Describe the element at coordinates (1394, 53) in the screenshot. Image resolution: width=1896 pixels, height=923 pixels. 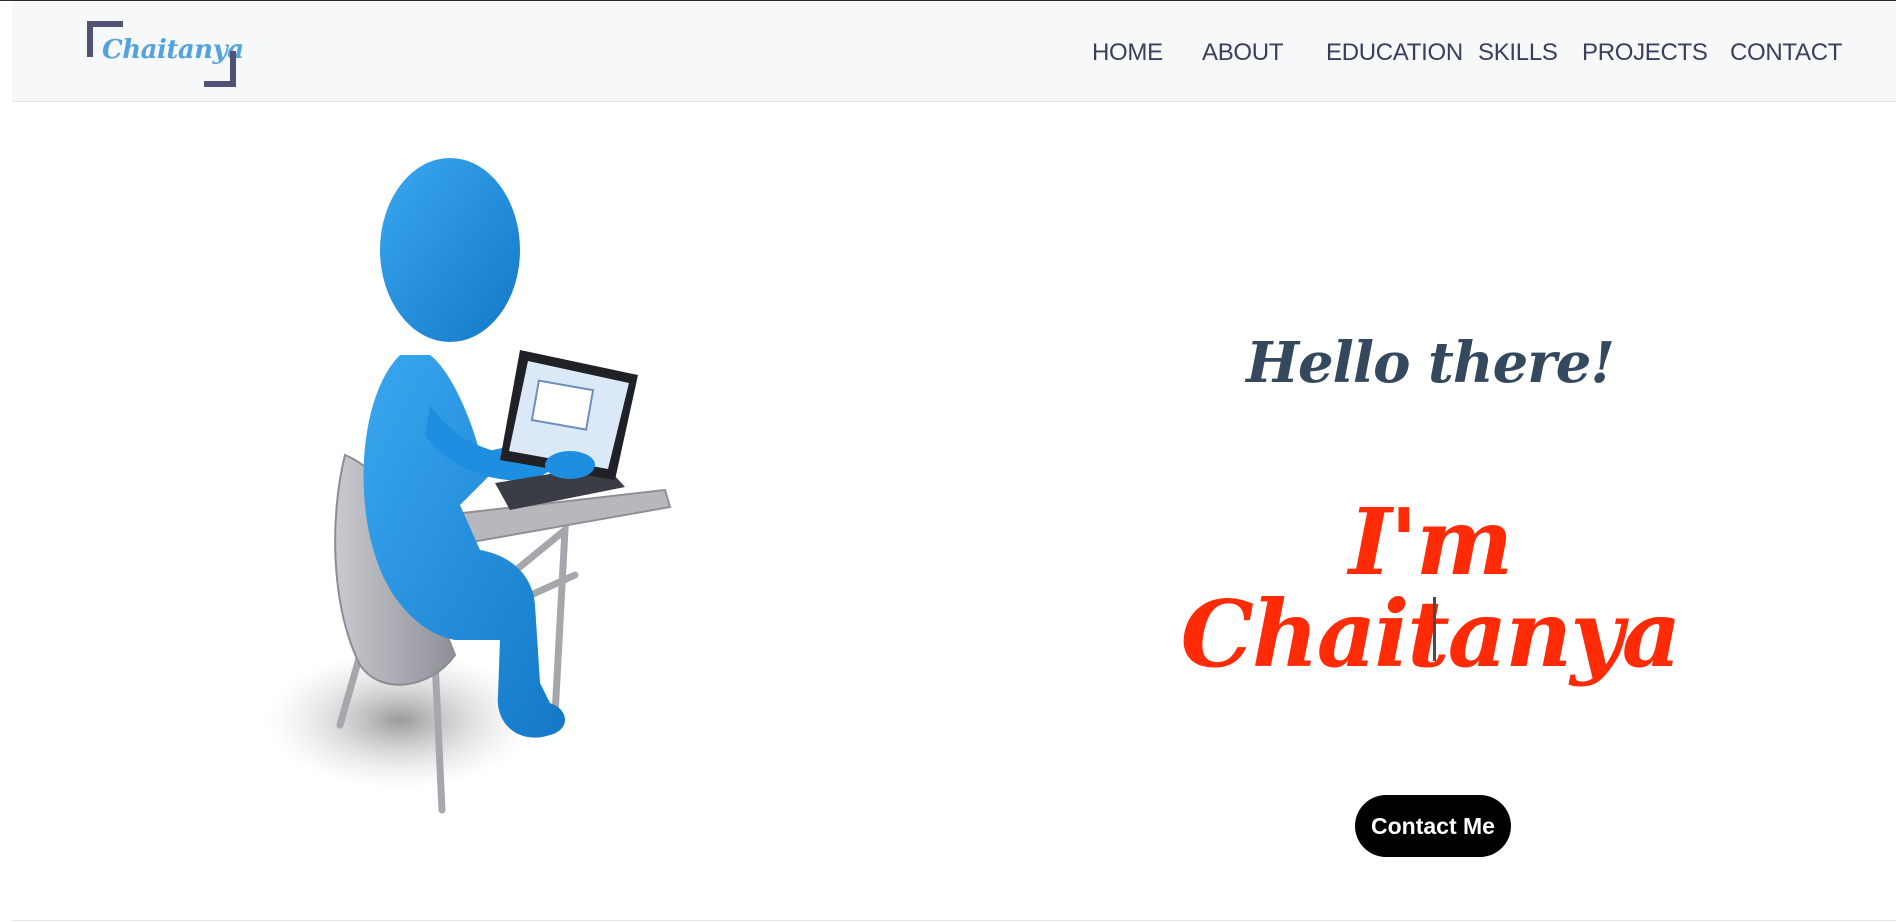
I see `nav-education: EDUCATION` at that location.